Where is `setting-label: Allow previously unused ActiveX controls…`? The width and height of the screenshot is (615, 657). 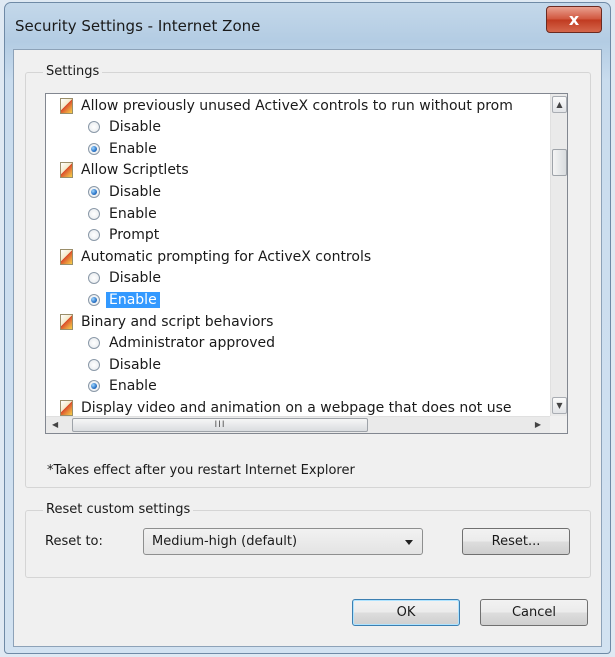
setting-label: Allow previously unused ActiveX controls… is located at coordinates (297, 105).